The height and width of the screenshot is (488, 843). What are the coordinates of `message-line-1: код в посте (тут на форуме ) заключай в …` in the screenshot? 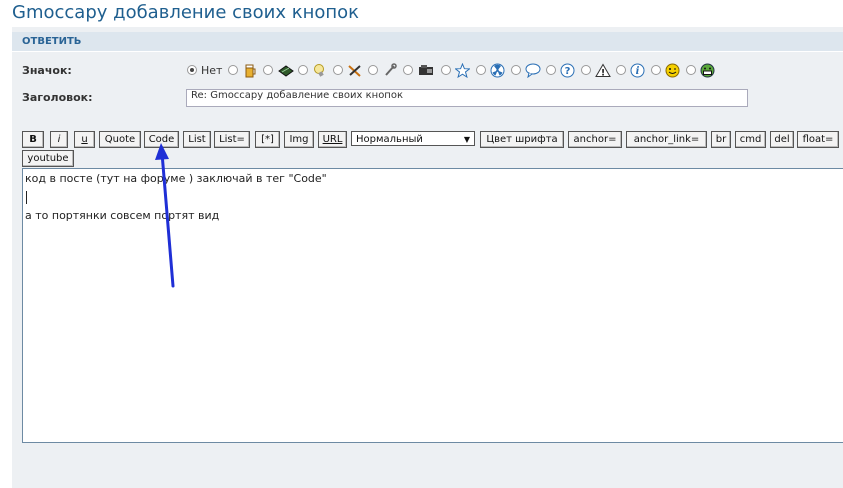 It's located at (176, 178).